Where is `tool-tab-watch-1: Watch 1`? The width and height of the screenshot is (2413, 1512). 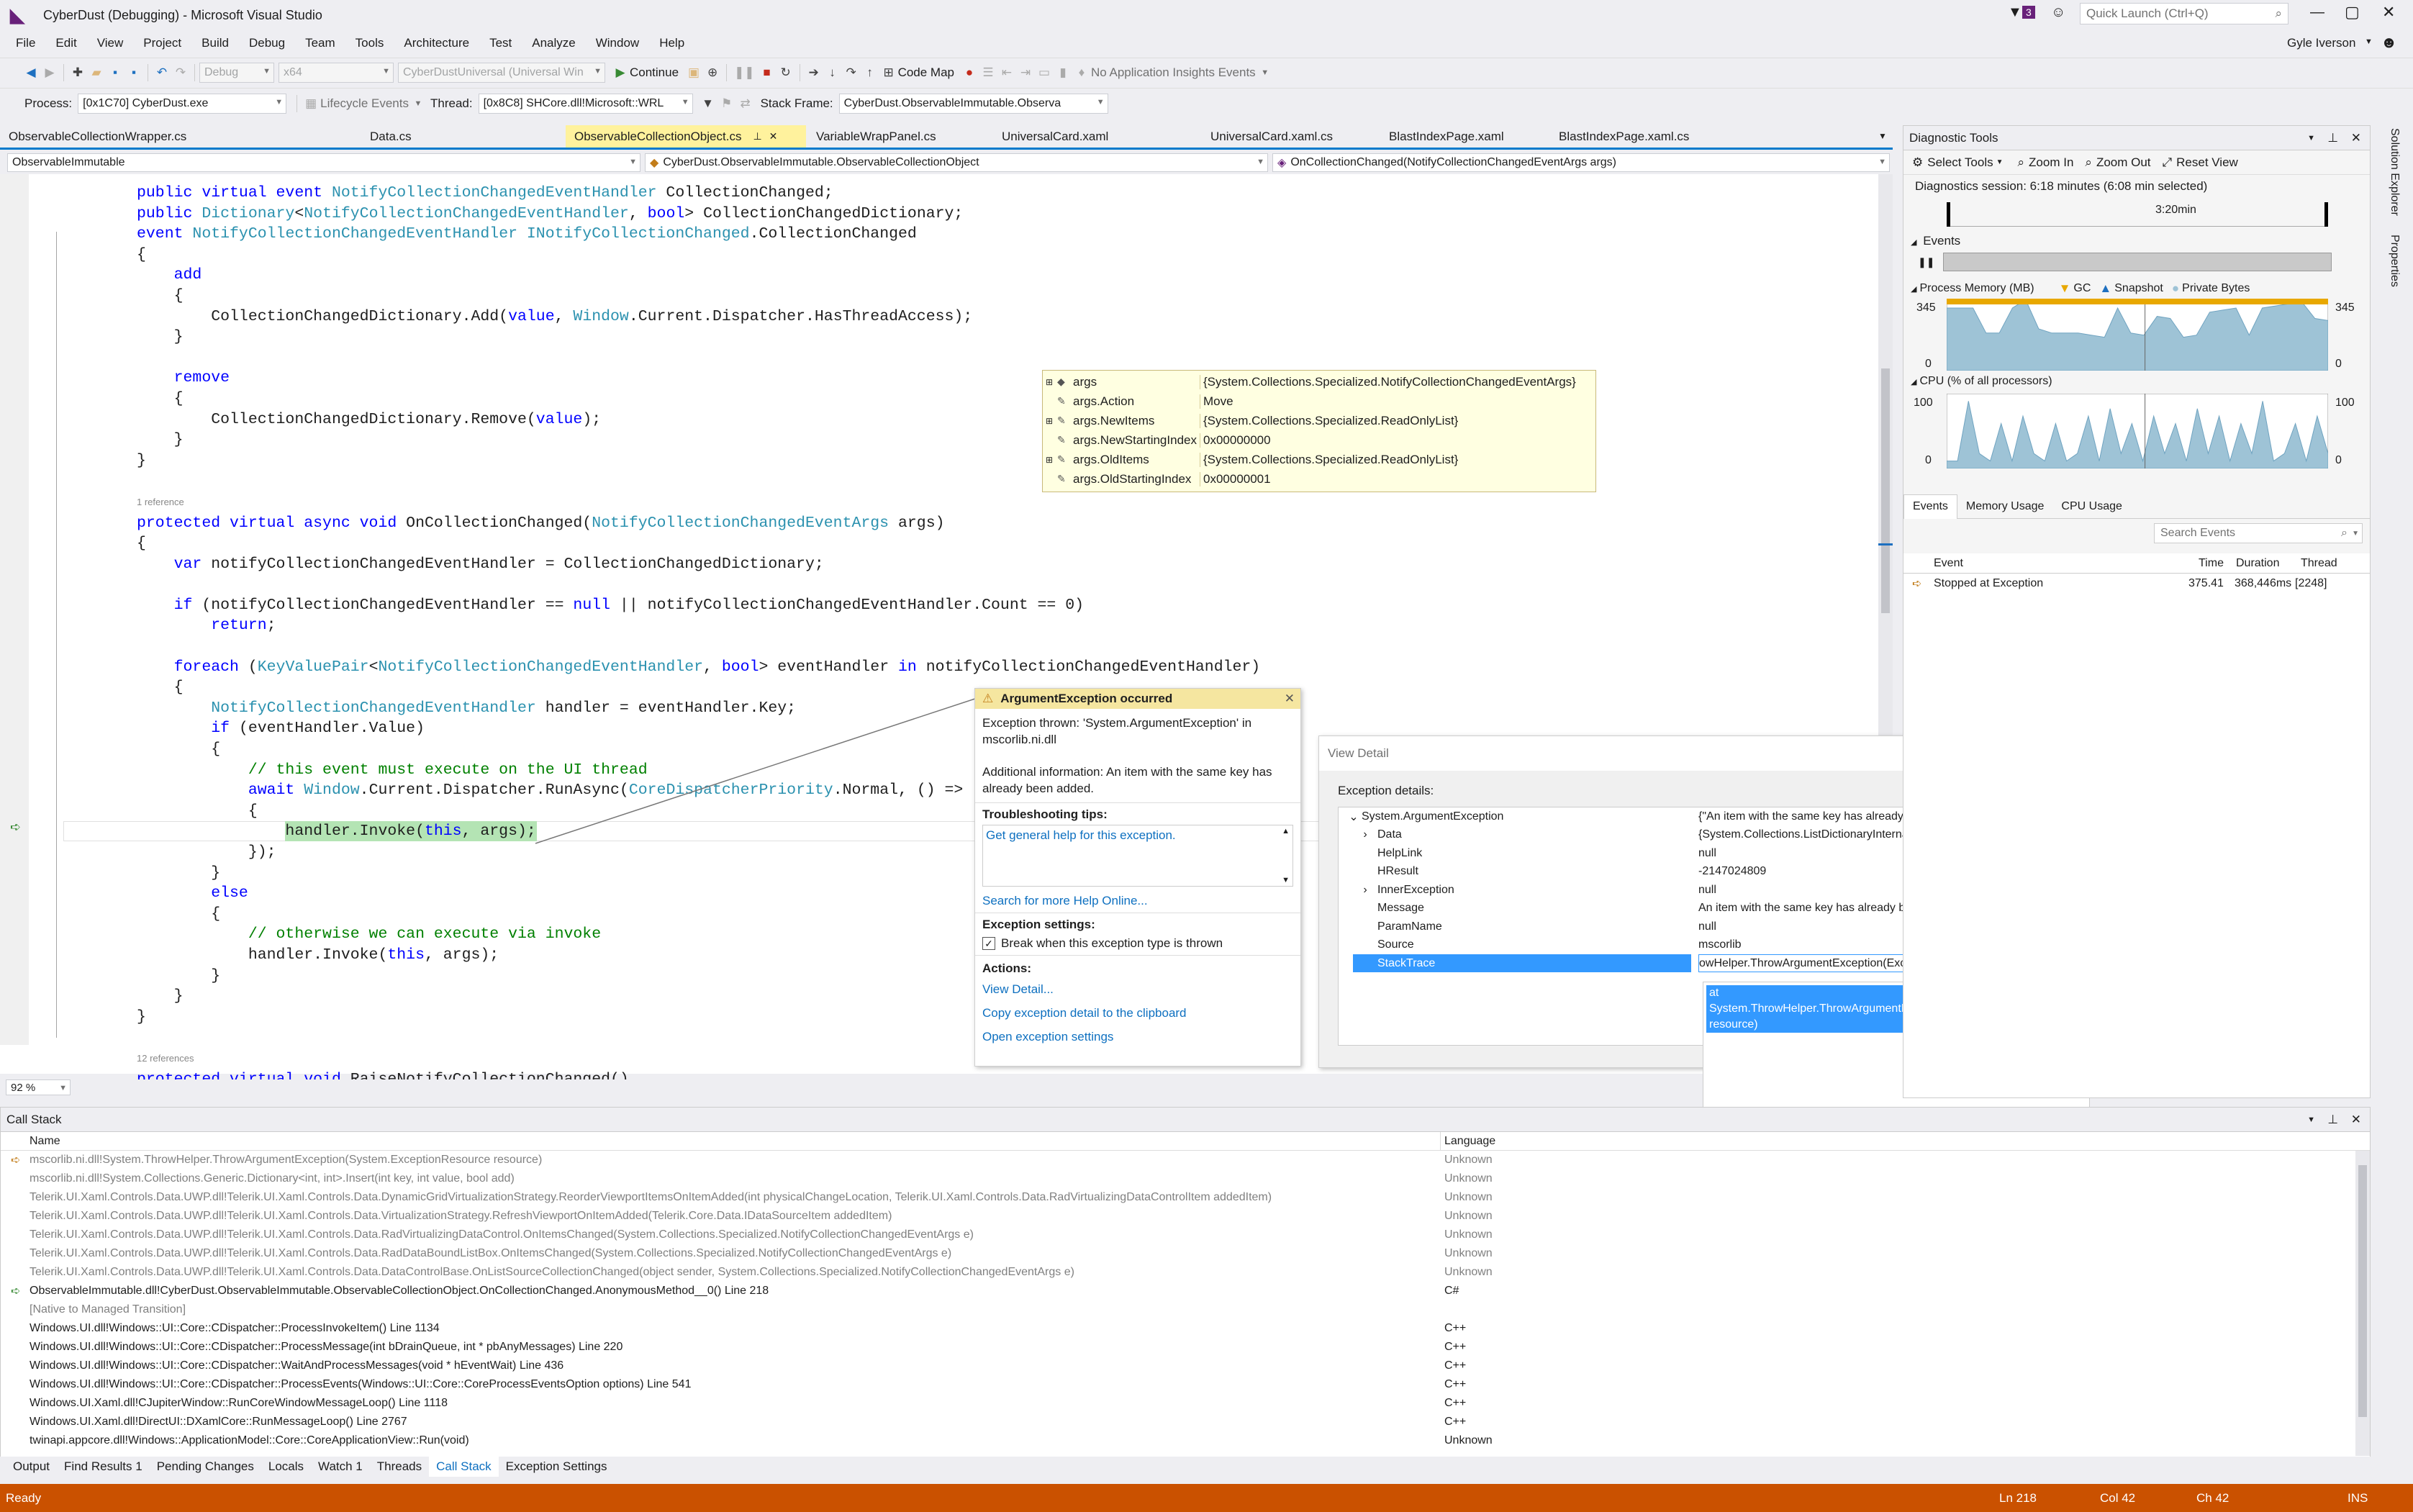 tool-tab-watch-1: Watch 1 is located at coordinates (340, 1467).